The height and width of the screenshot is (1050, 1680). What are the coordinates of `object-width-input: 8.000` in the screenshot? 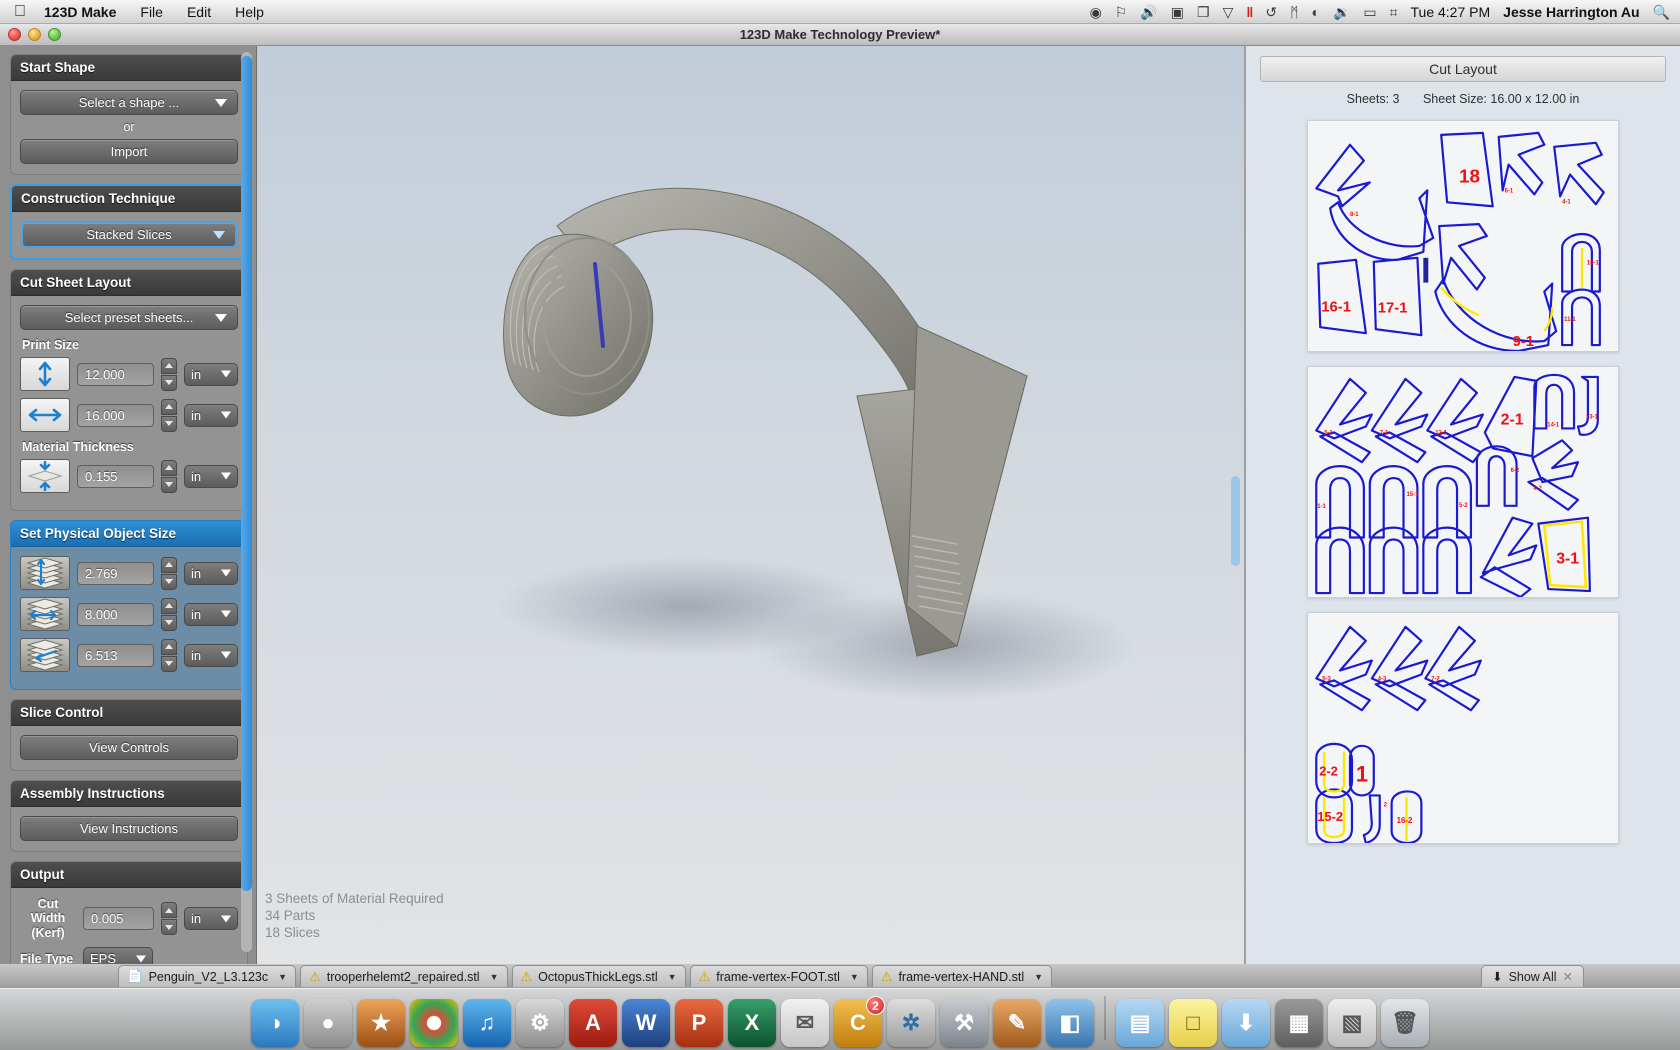 It's located at (115, 614).